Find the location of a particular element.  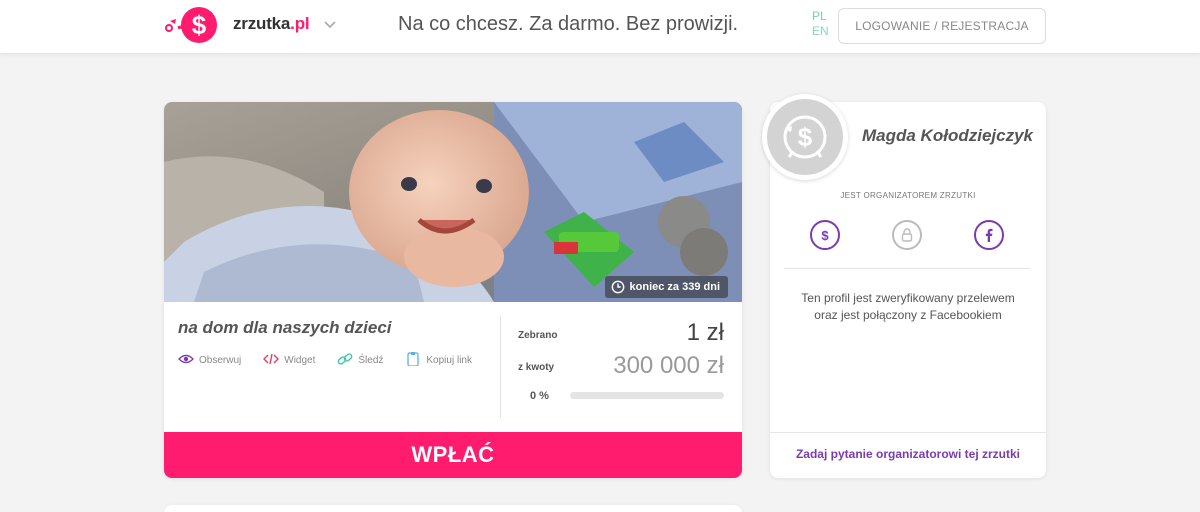

goal-label: z kwoty is located at coordinates (536, 367).